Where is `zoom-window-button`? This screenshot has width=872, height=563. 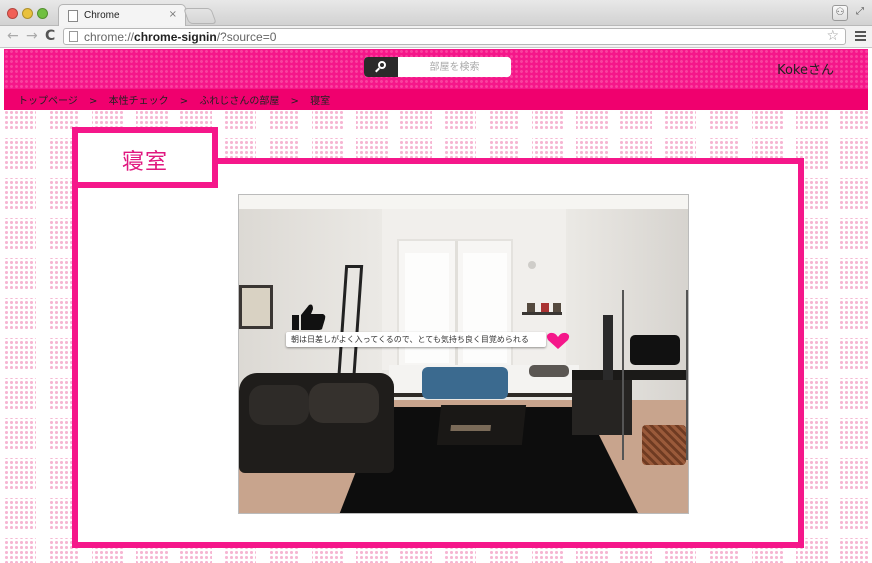
zoom-window-button is located at coordinates (42, 13).